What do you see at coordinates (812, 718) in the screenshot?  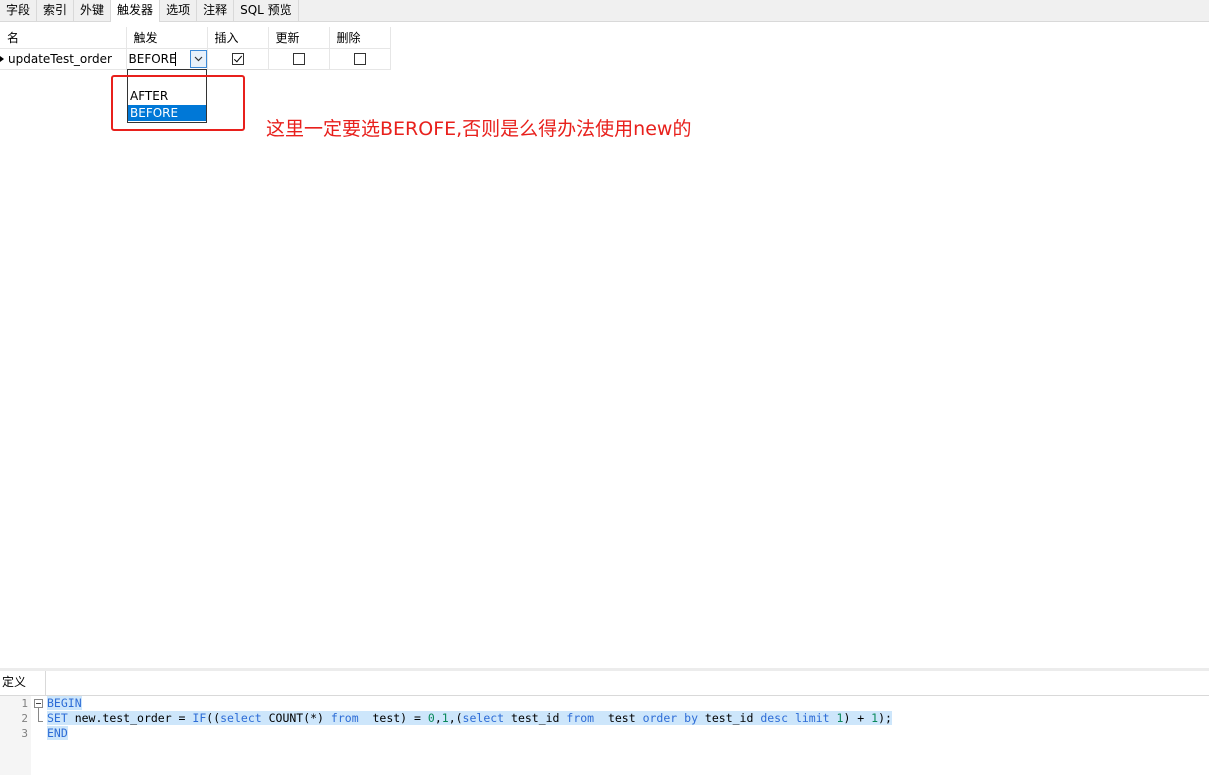 I see `code-token: limit` at bounding box center [812, 718].